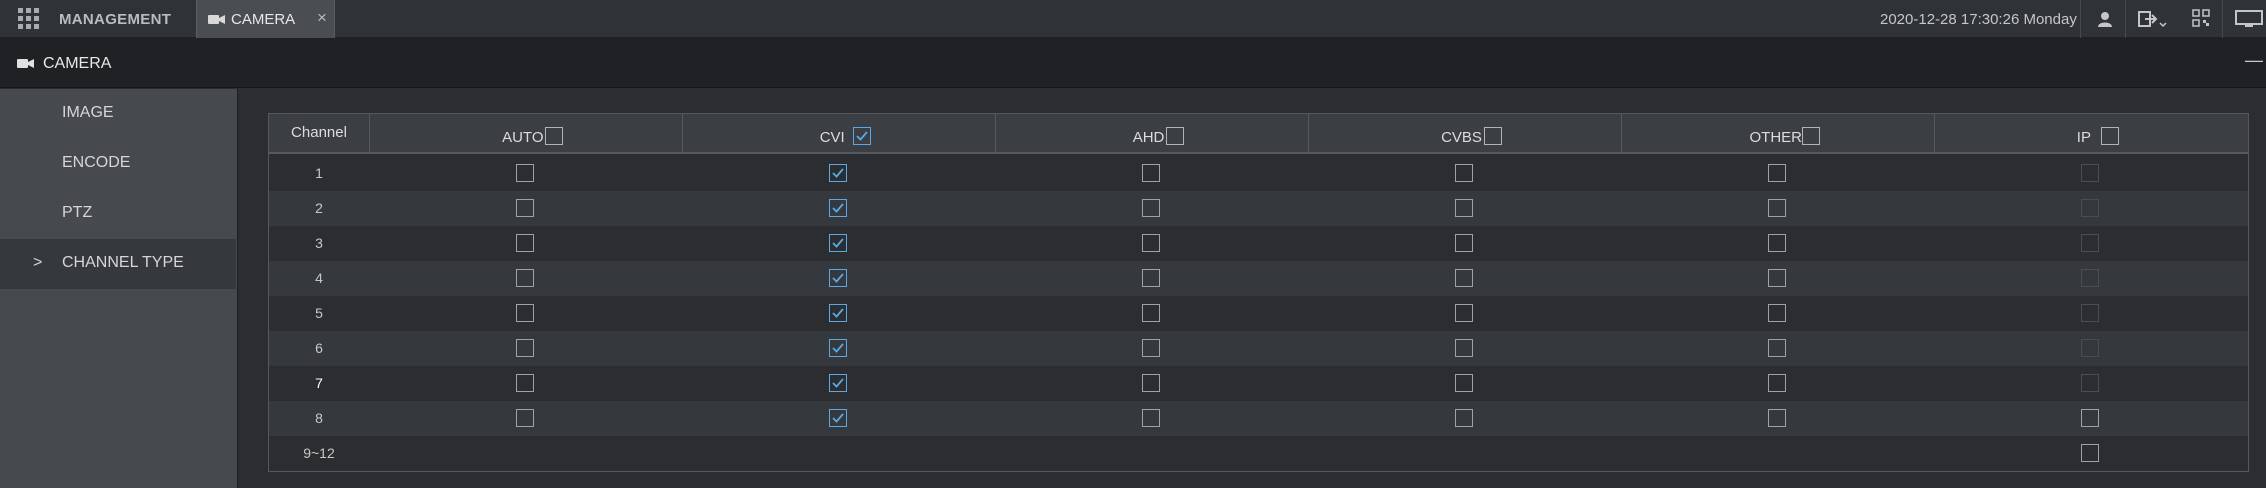 Image resolution: width=2266 pixels, height=488 pixels. Describe the element at coordinates (2201, 18) in the screenshot. I see `qr-code-icon` at that location.